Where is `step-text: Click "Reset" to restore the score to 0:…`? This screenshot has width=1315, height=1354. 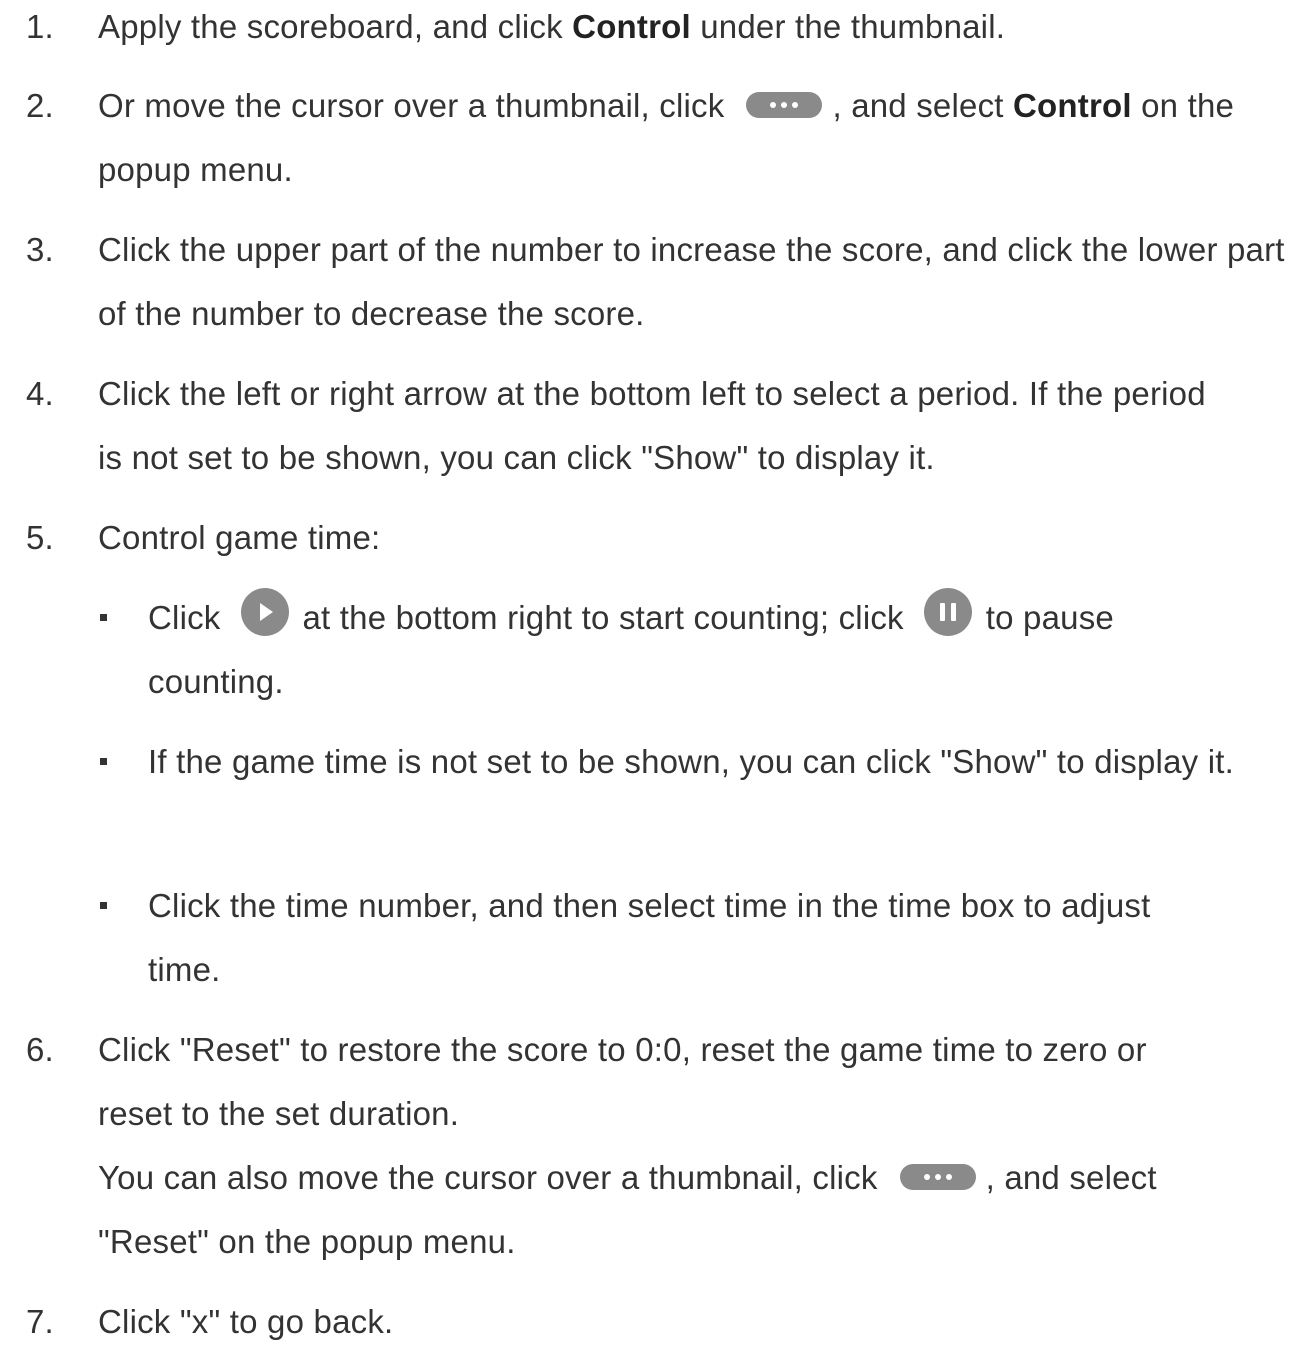 step-text: Click "Reset" to restore the score to 0:… is located at coordinates (622, 1081).